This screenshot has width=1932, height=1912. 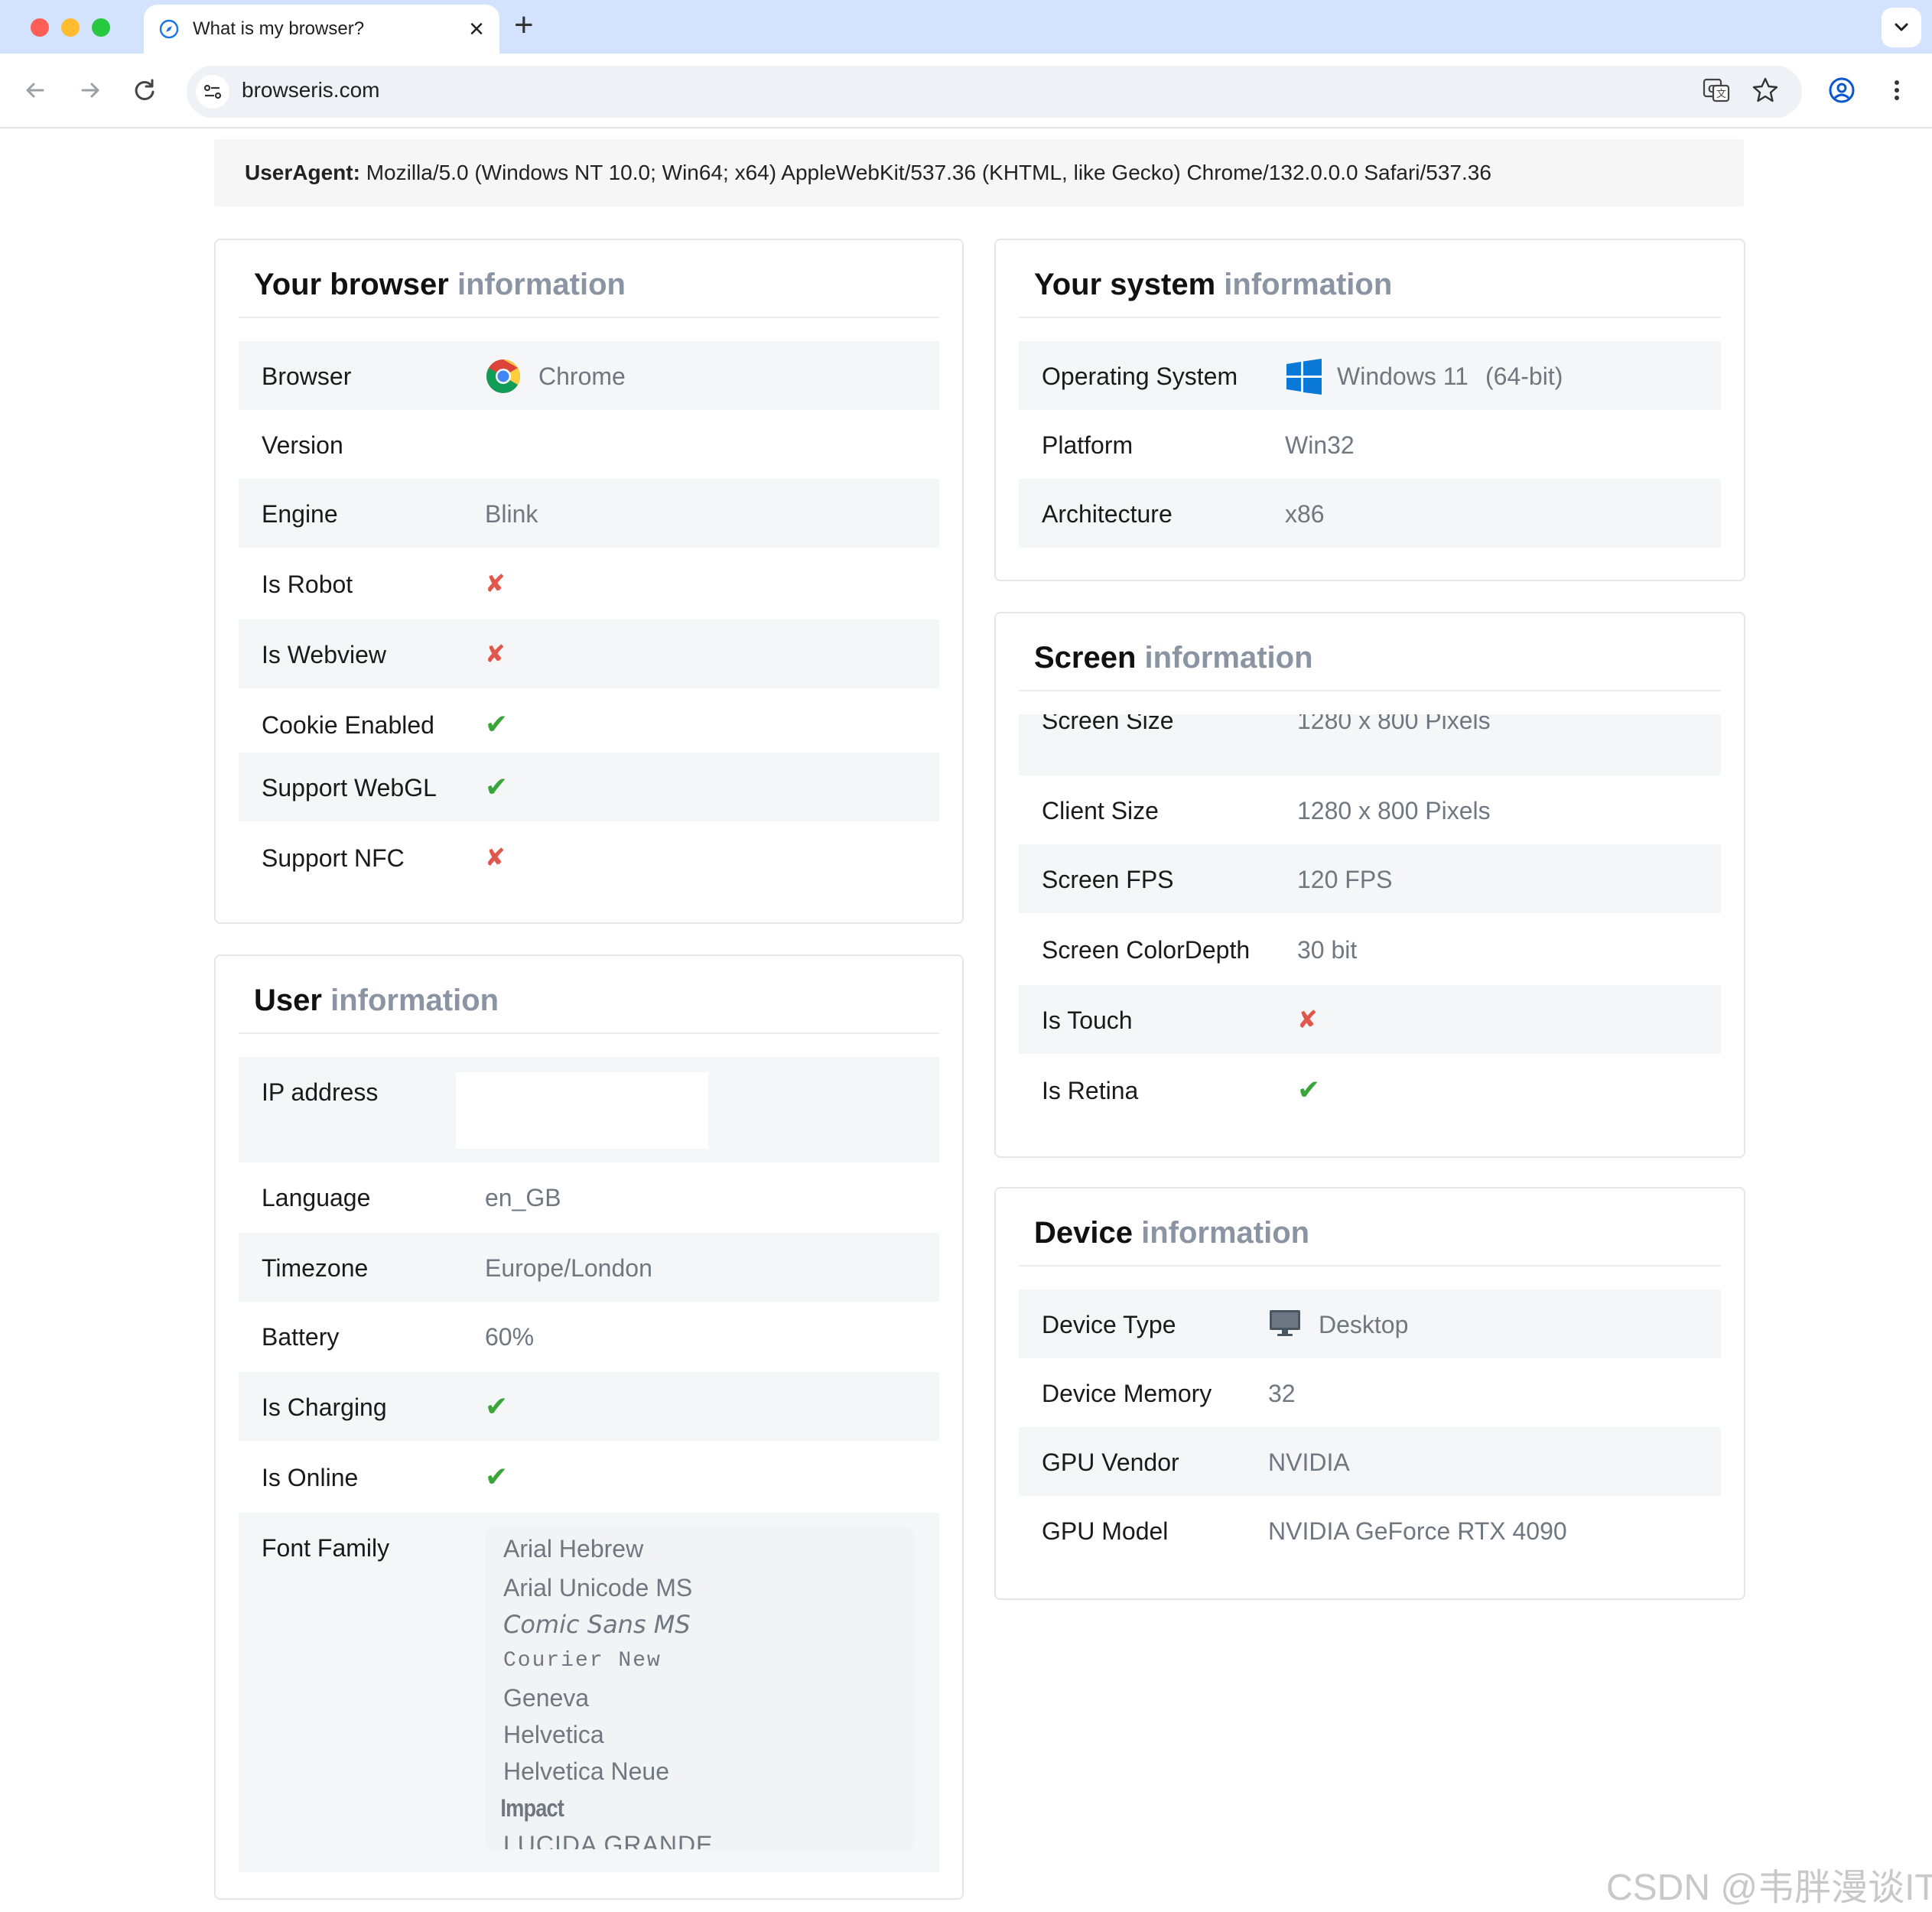 I want to click on info-row-is-charging: Is Charging ✔, so click(x=589, y=1406).